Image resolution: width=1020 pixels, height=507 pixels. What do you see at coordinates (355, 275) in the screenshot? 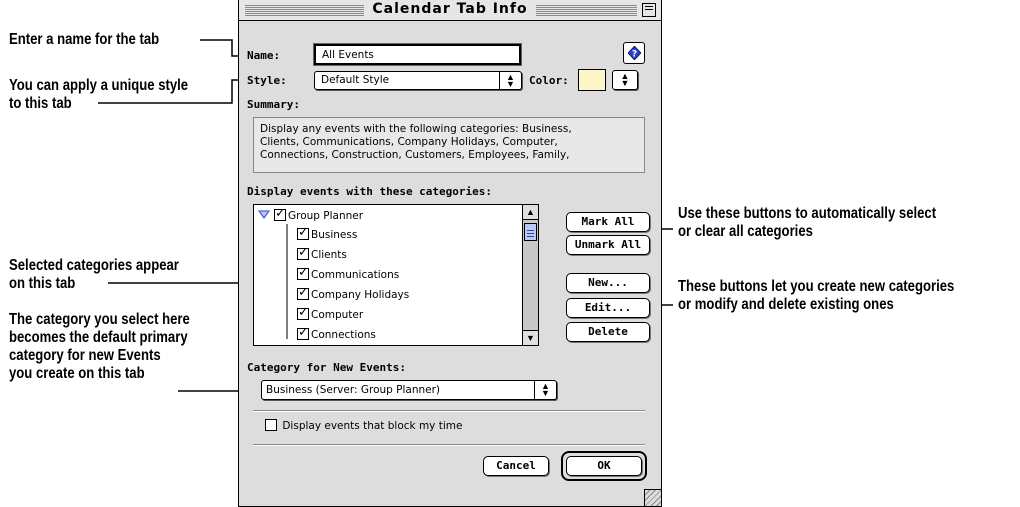
I see `category-label: Communications` at bounding box center [355, 275].